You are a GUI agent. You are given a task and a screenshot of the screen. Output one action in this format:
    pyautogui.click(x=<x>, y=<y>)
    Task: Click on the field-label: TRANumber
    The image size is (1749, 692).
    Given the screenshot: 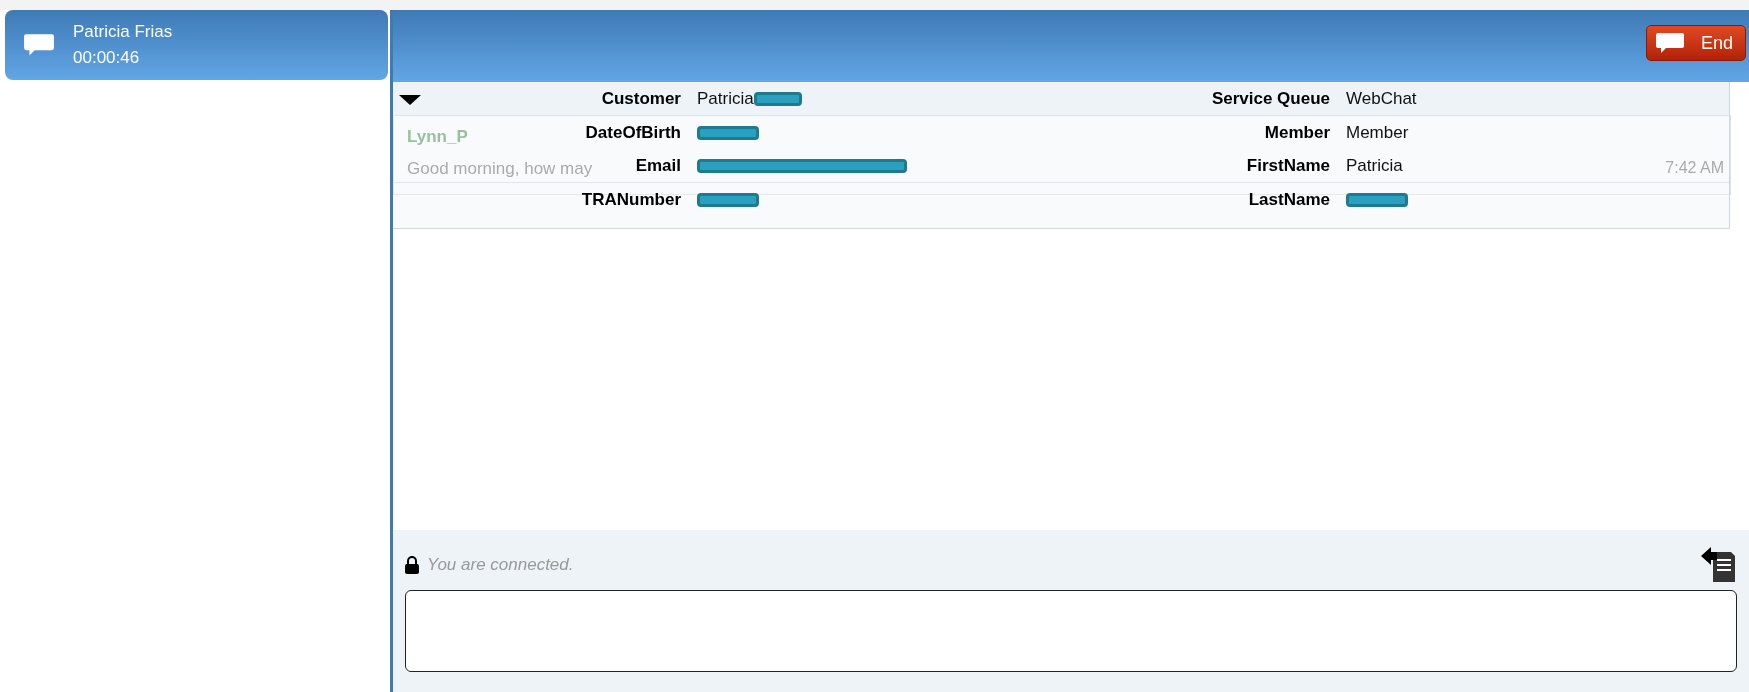 What is the action you would take?
    pyautogui.click(x=631, y=199)
    